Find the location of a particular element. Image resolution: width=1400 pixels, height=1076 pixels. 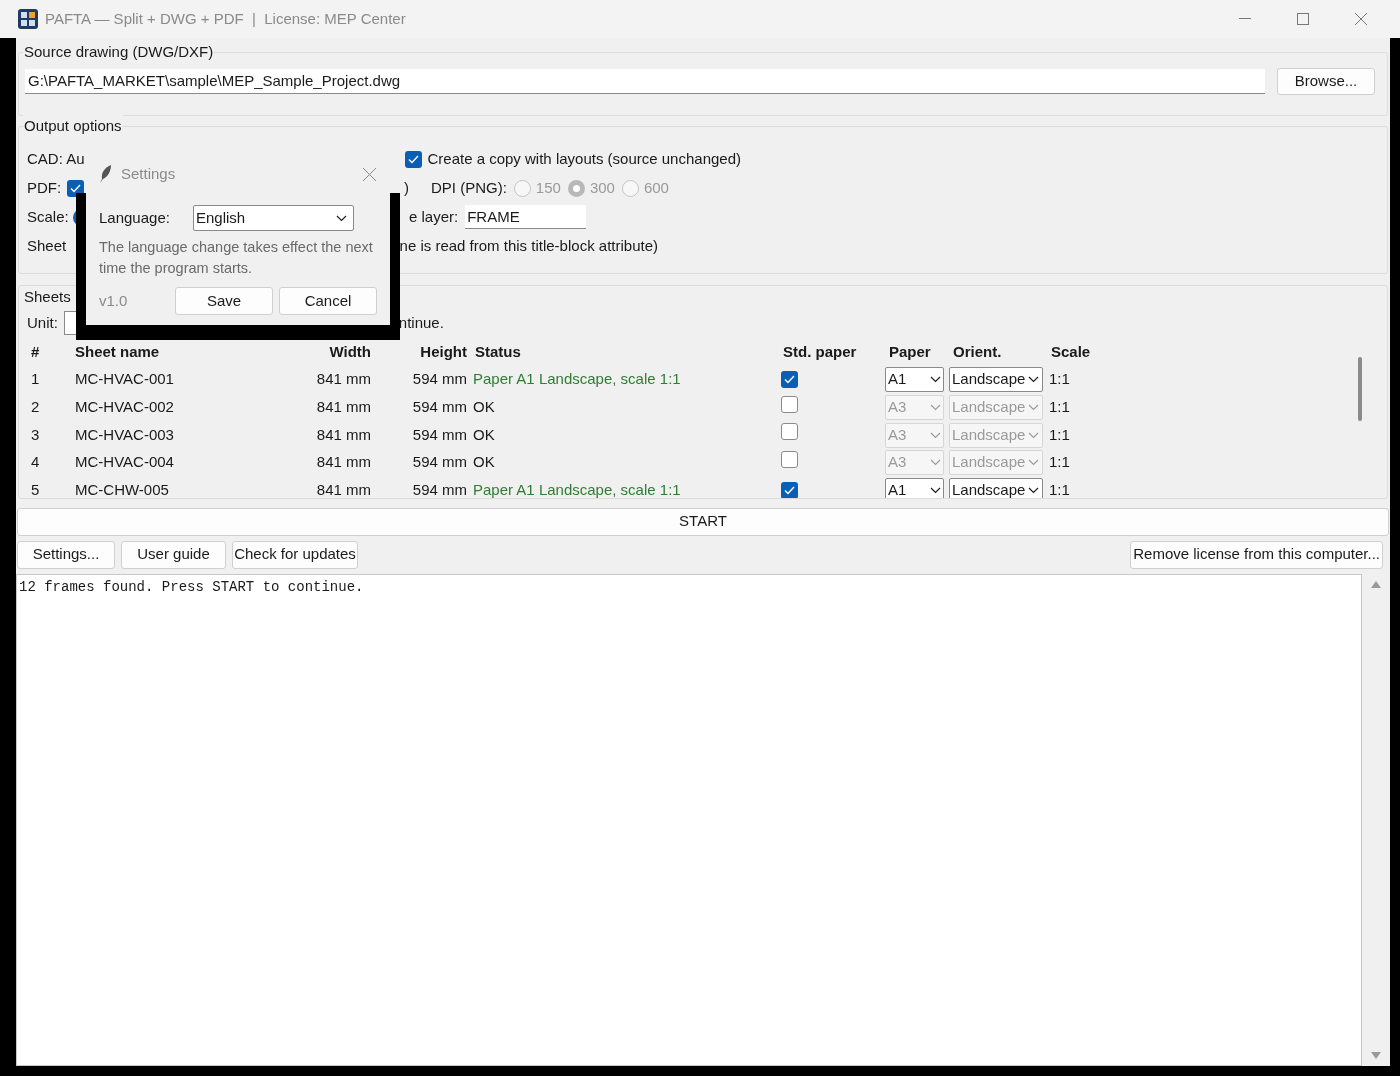

table-cell-text: MC-HVAC-003 is located at coordinates (124, 434).